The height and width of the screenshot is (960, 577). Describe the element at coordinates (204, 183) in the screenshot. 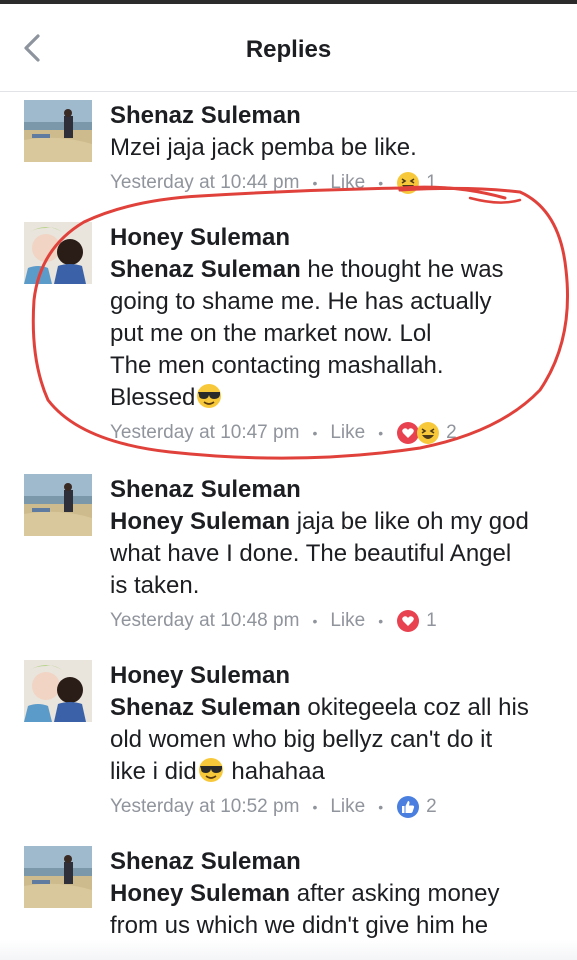

I see `timestamp: Yesterday at 10:44 pm` at that location.